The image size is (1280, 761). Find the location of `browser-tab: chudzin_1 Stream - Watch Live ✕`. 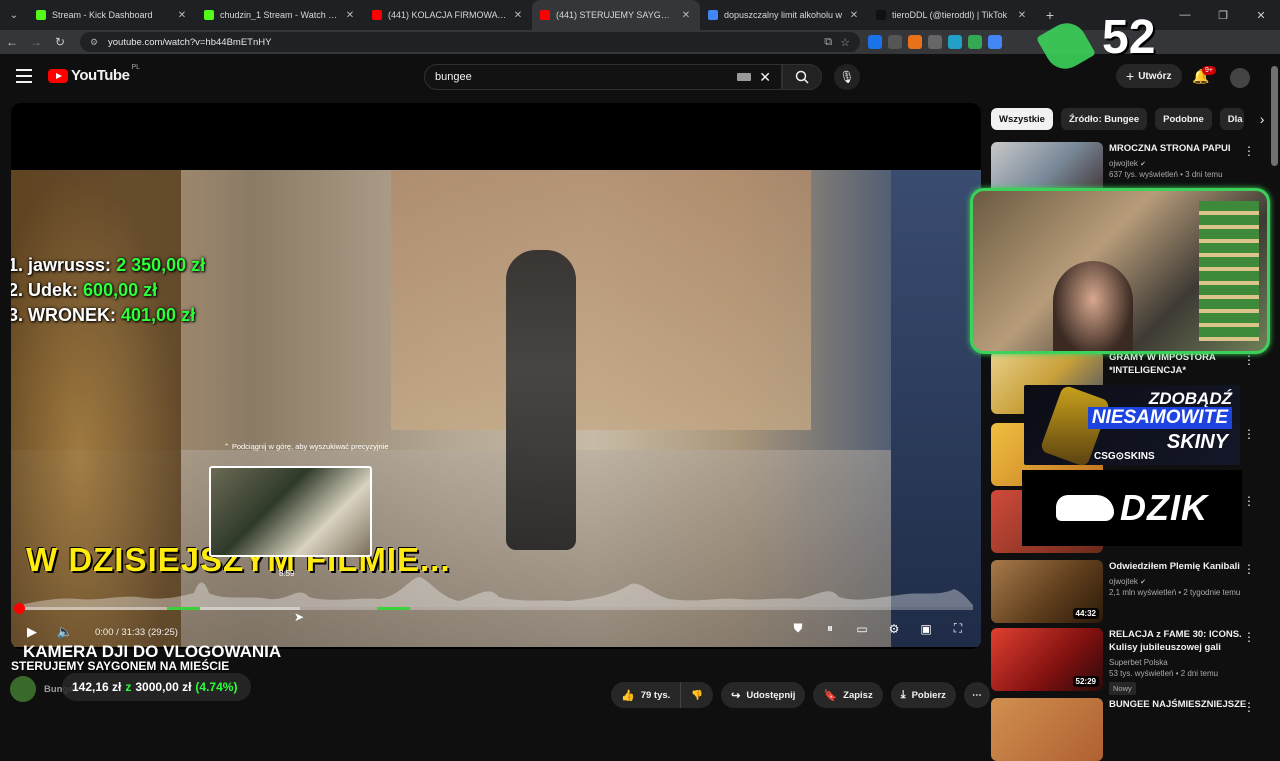

browser-tab: chudzin_1 Stream - Watch Live ✕ is located at coordinates (280, 15).